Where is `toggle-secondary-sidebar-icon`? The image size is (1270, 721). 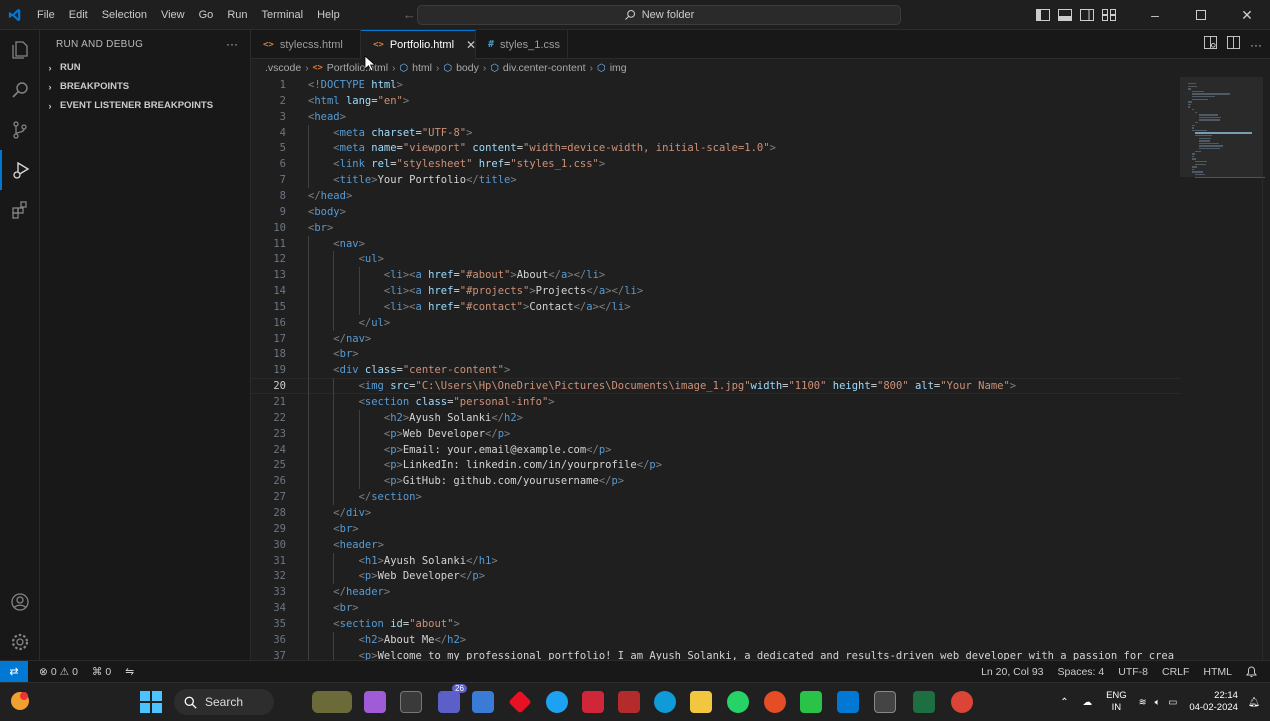 toggle-secondary-sidebar-icon is located at coordinates (1087, 15).